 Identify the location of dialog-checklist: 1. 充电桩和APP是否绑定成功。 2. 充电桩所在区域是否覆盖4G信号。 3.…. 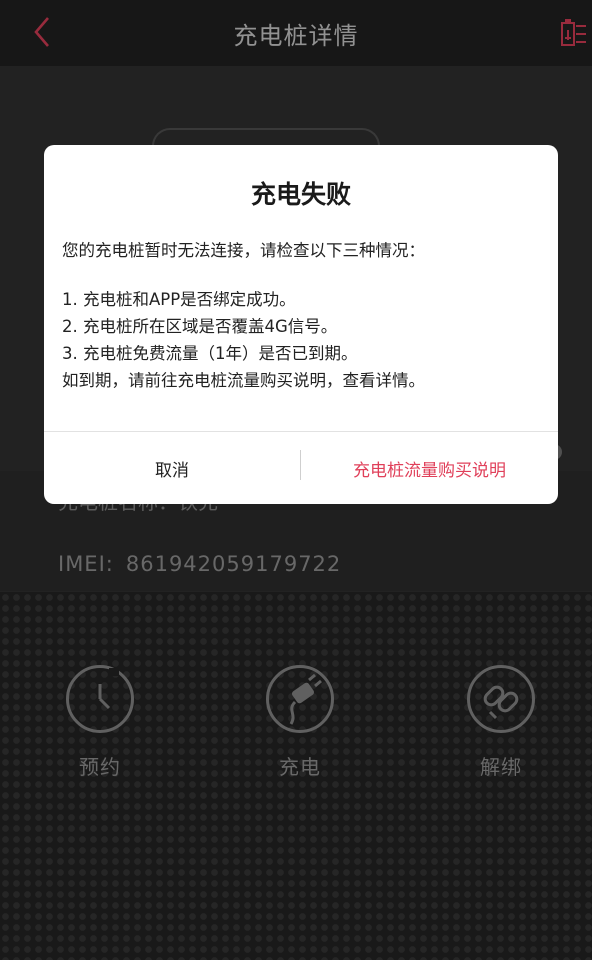
(243, 340).